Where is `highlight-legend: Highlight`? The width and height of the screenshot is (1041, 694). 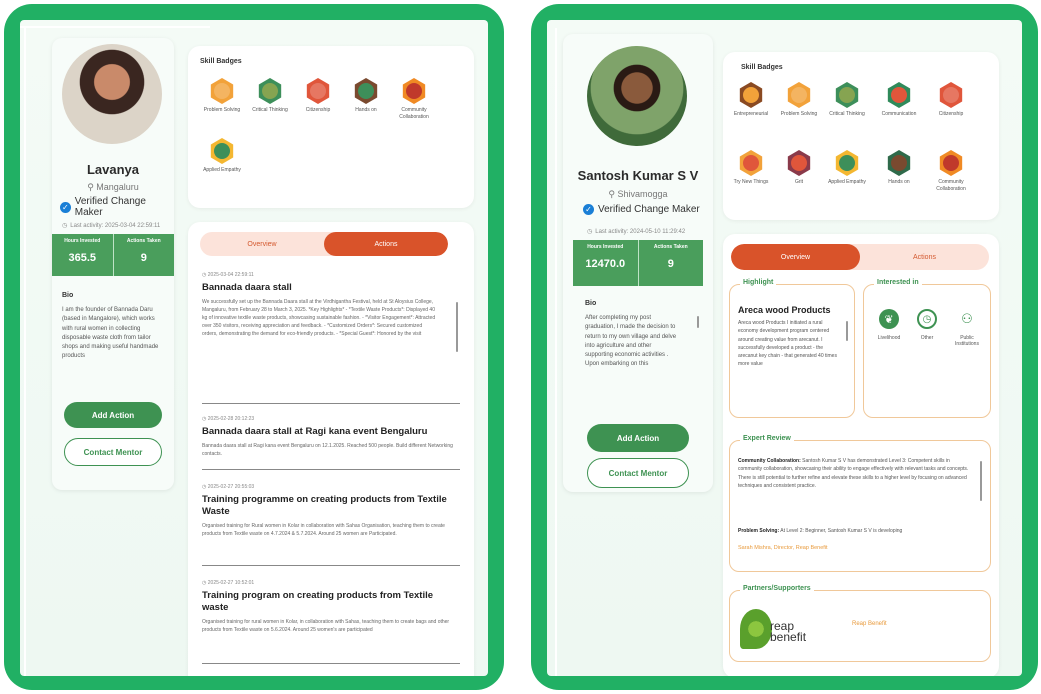 highlight-legend: Highlight is located at coordinates (758, 282).